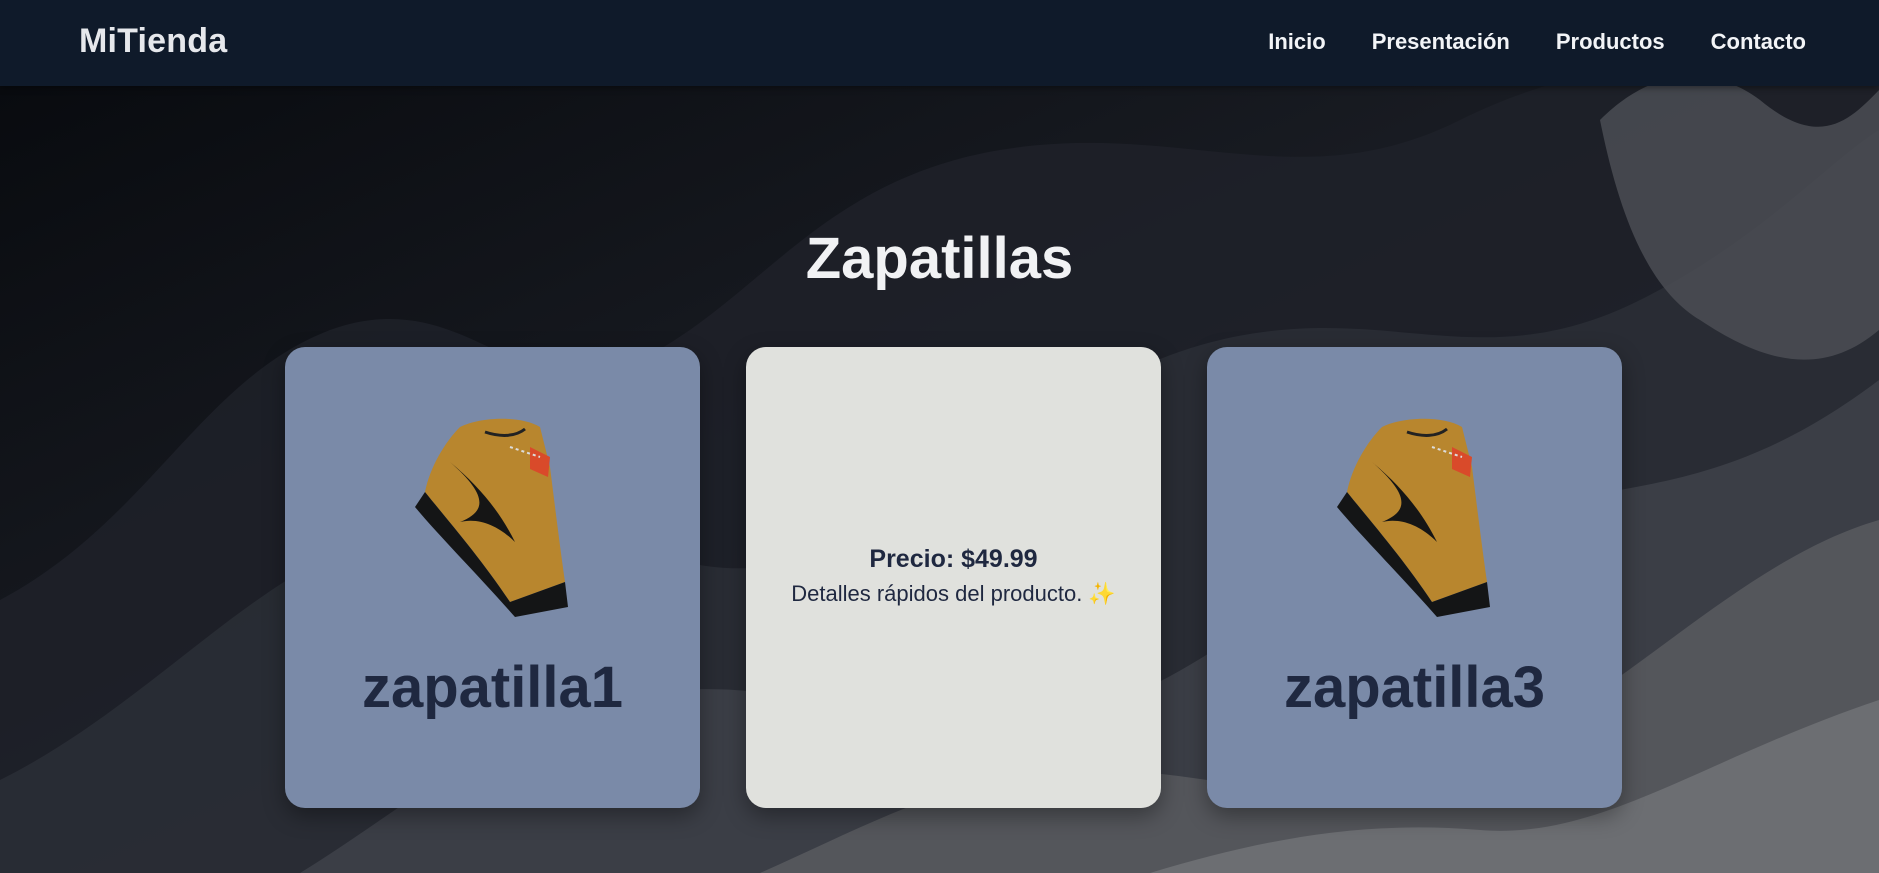  What do you see at coordinates (953, 559) in the screenshot?
I see `product-price: Precio: $49.99` at bounding box center [953, 559].